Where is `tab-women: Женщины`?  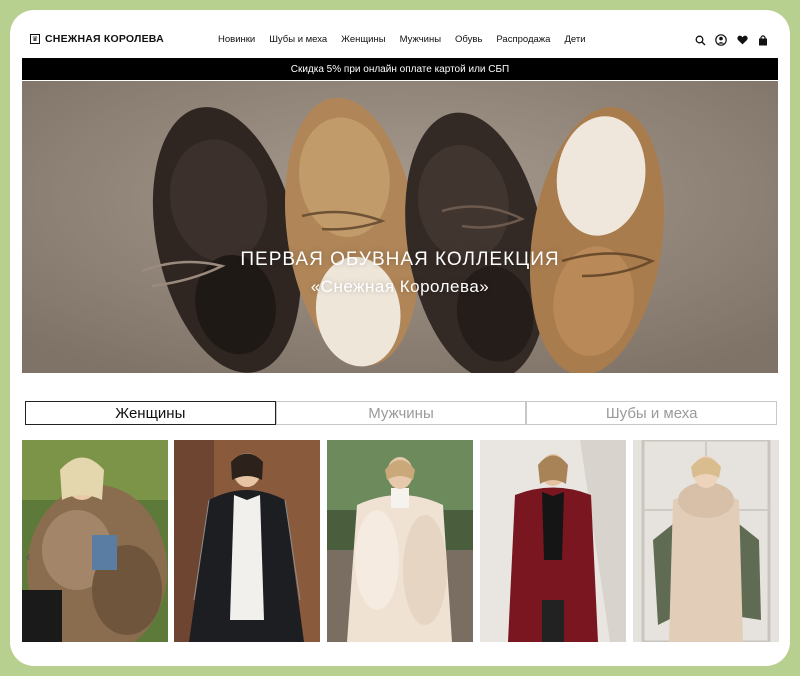
tab-women: Женщины is located at coordinates (150, 413).